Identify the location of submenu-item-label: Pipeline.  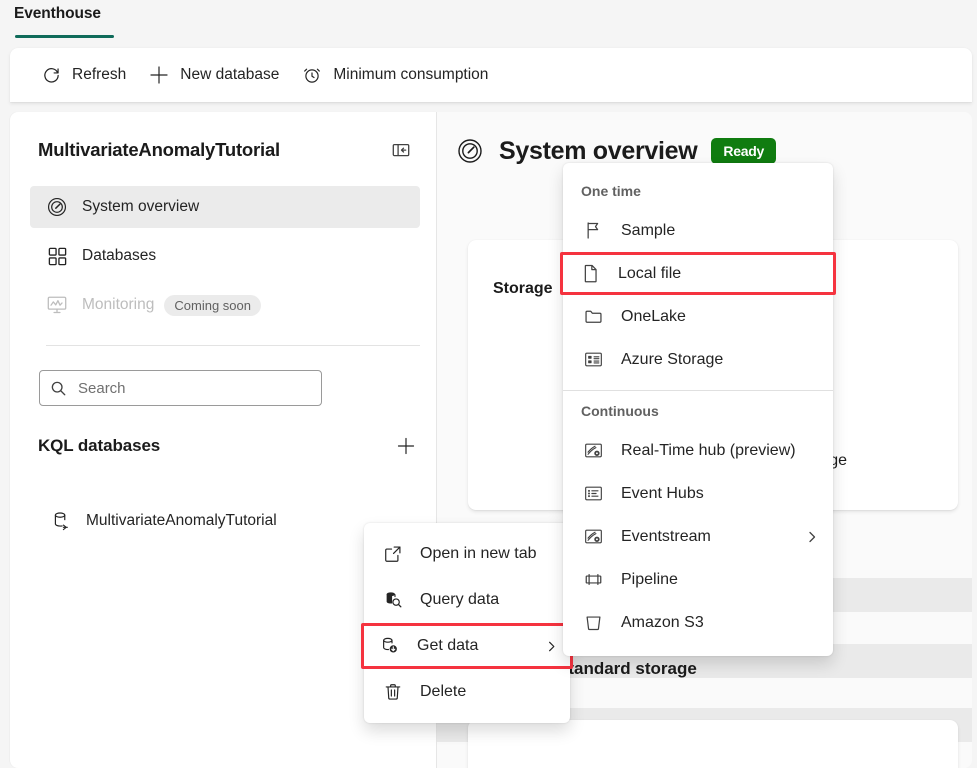
(649, 579).